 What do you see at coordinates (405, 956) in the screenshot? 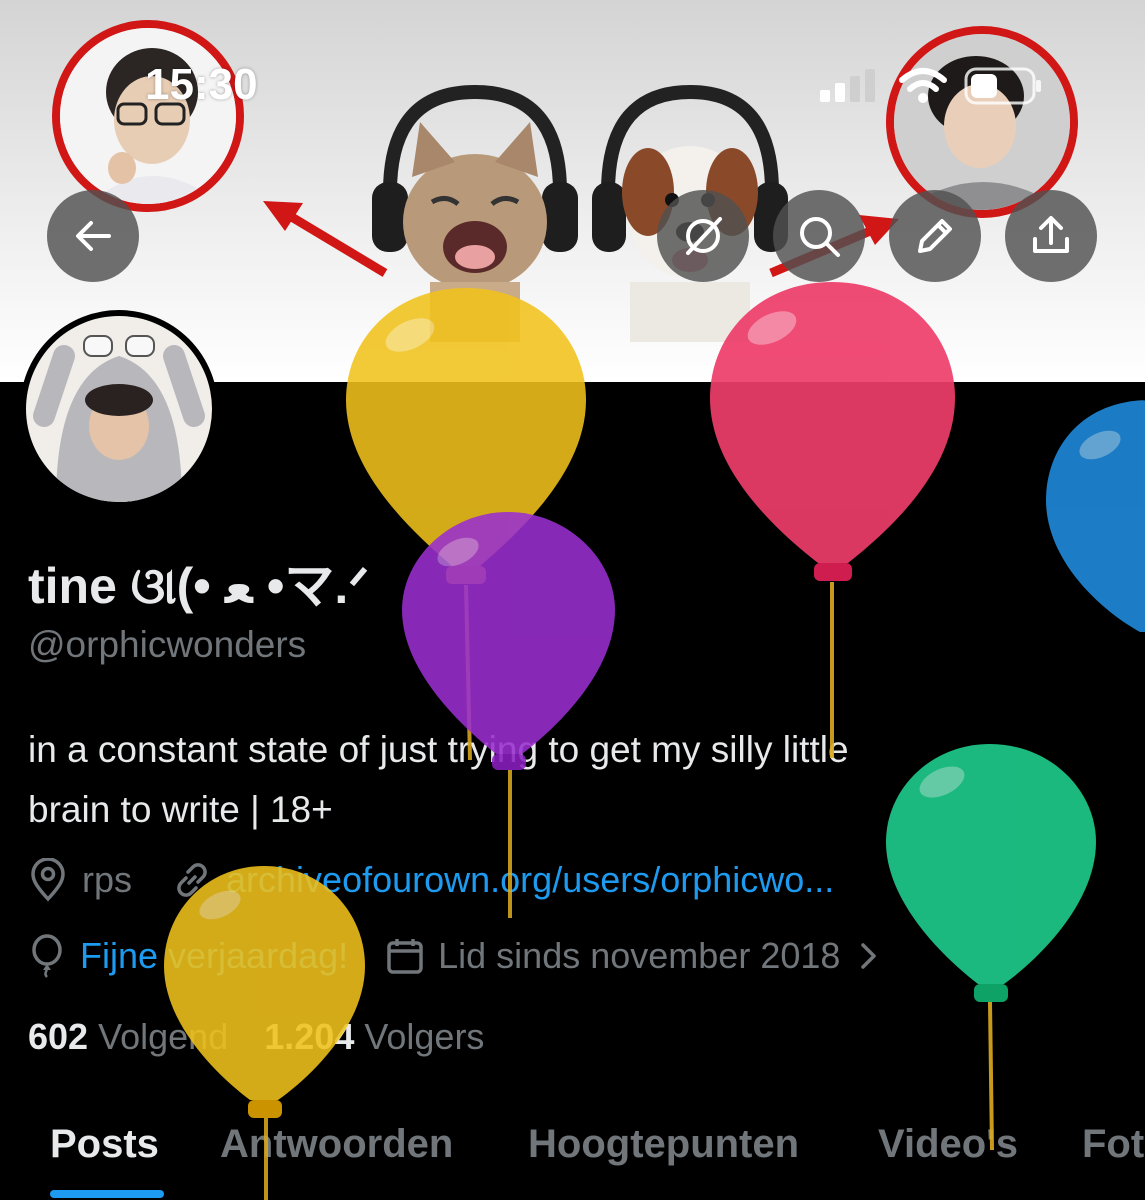
I see `calendar-icon` at bounding box center [405, 956].